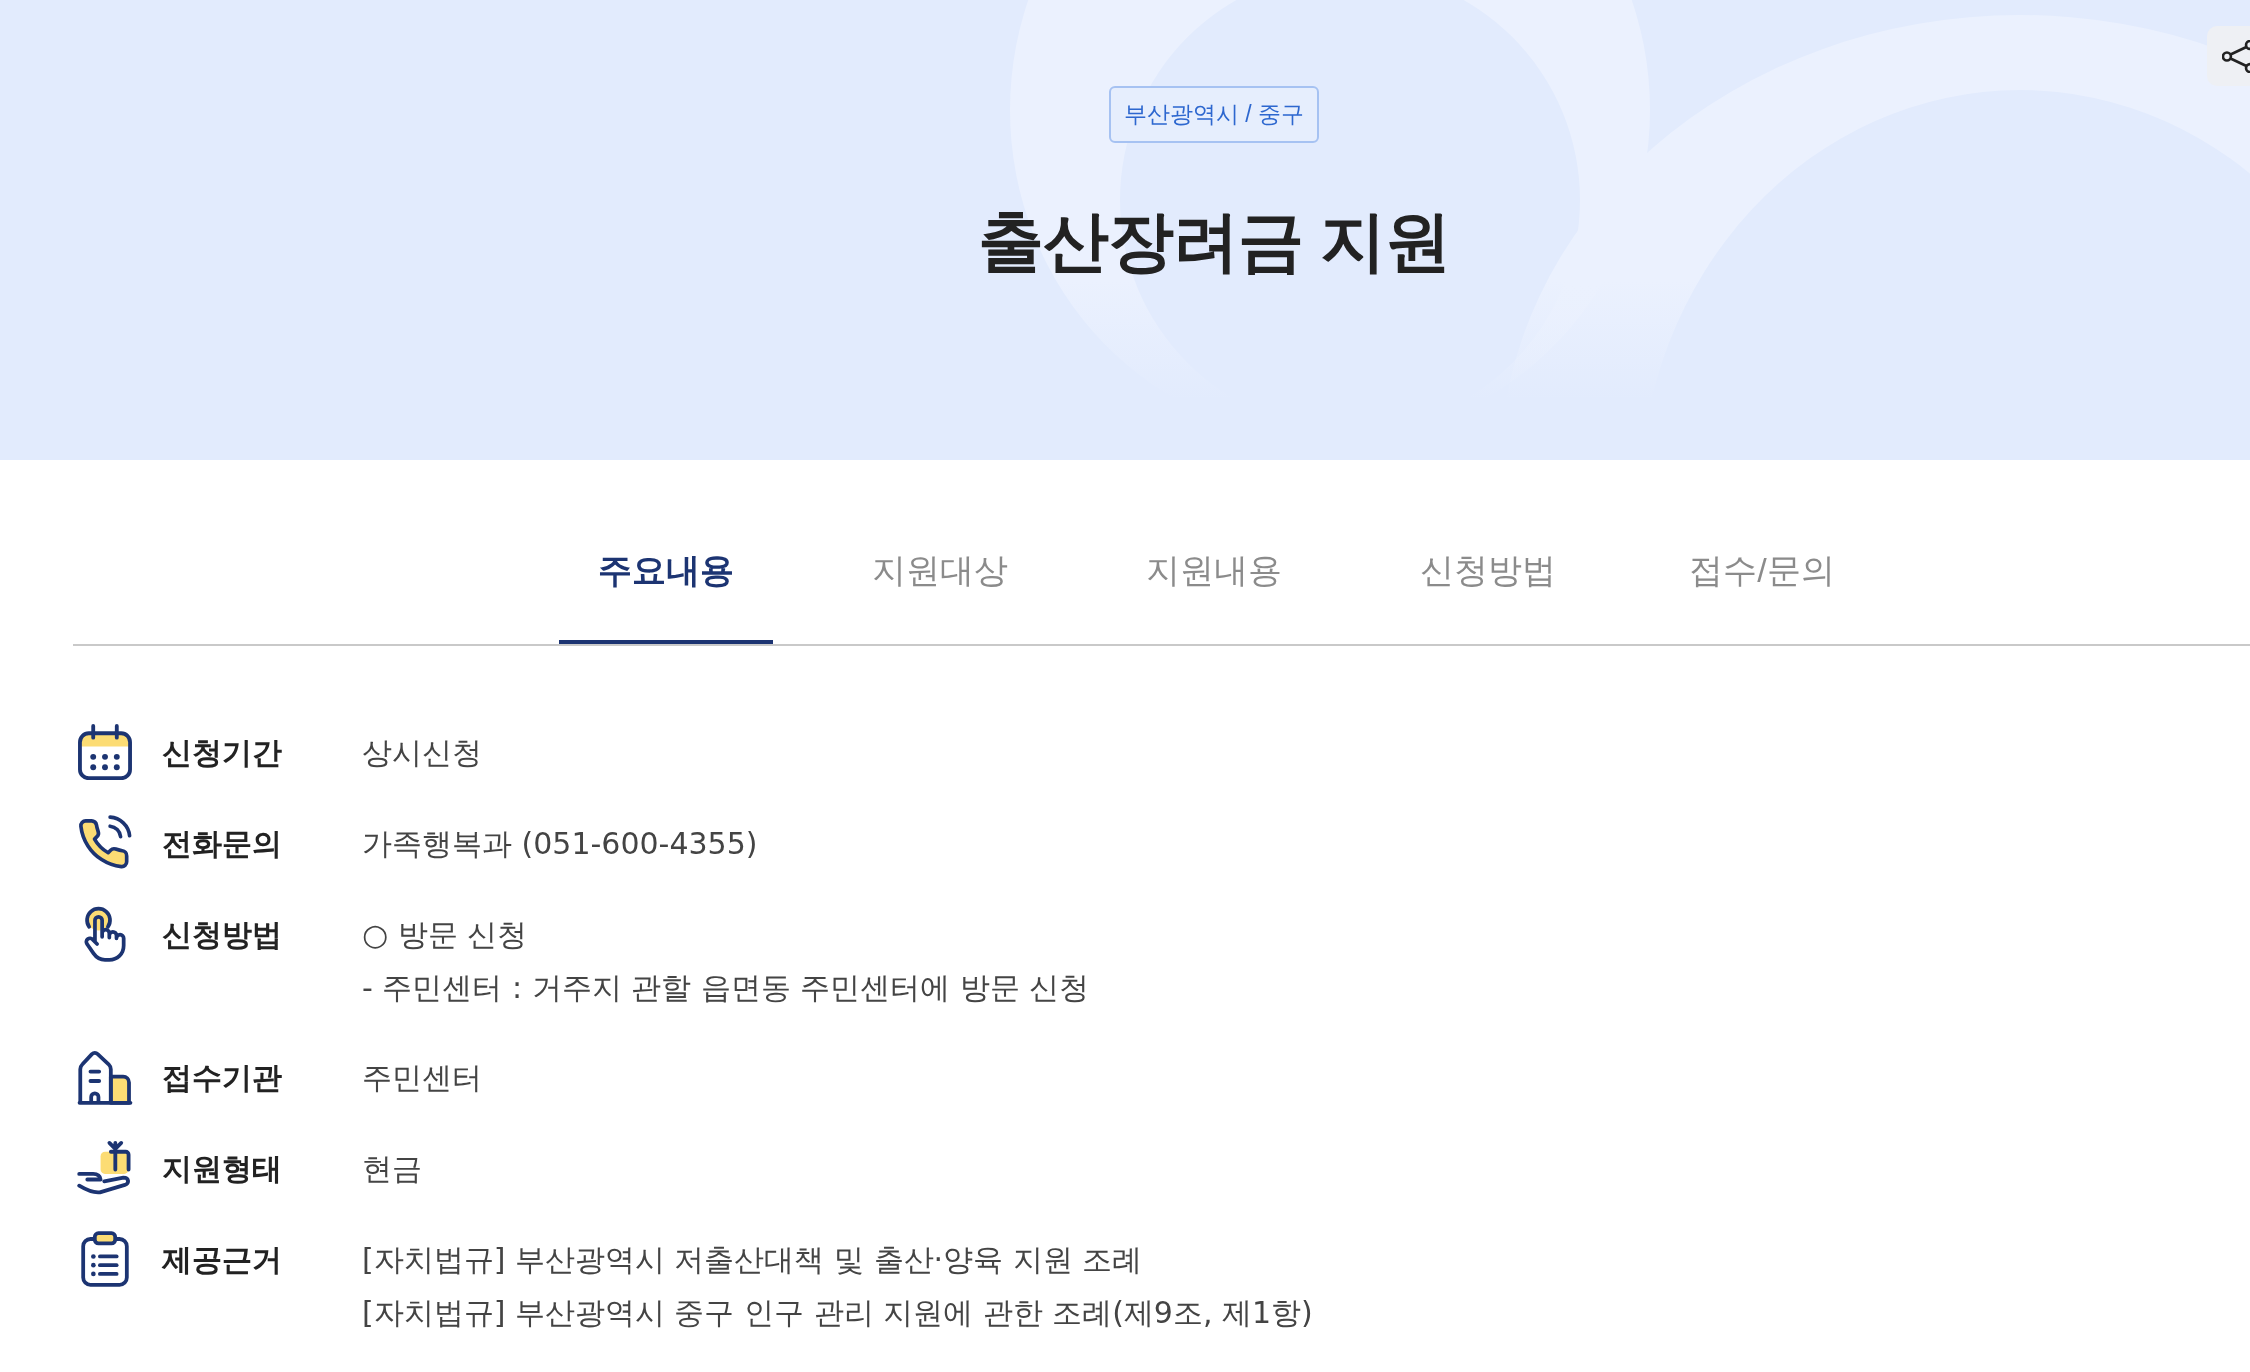  Describe the element at coordinates (726, 988) in the screenshot. I see `detail-text: - 주민센터 : 거주지 관할 읍면동 주민센터에 방문 신청` at that location.